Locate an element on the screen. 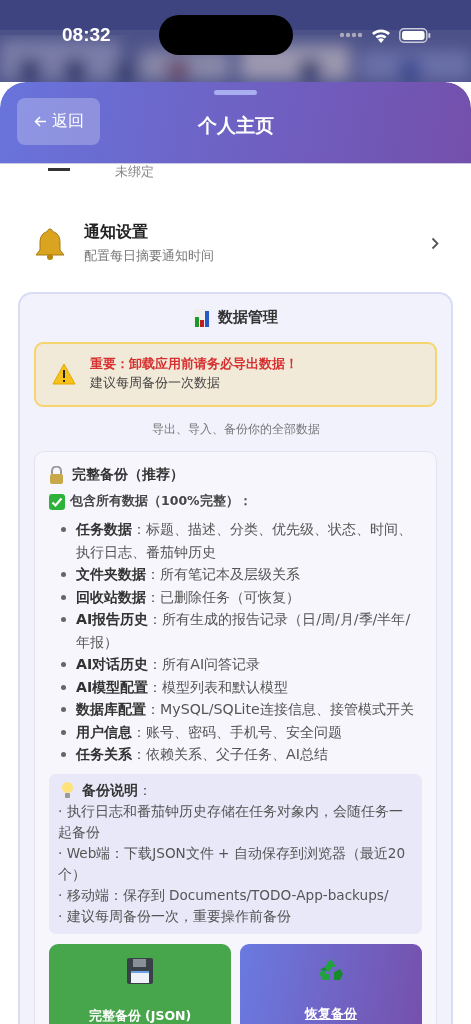 This screenshot has width=471, height=1024. list-item: 回收站数据：已删除任务（可恢复） is located at coordinates (188, 597).